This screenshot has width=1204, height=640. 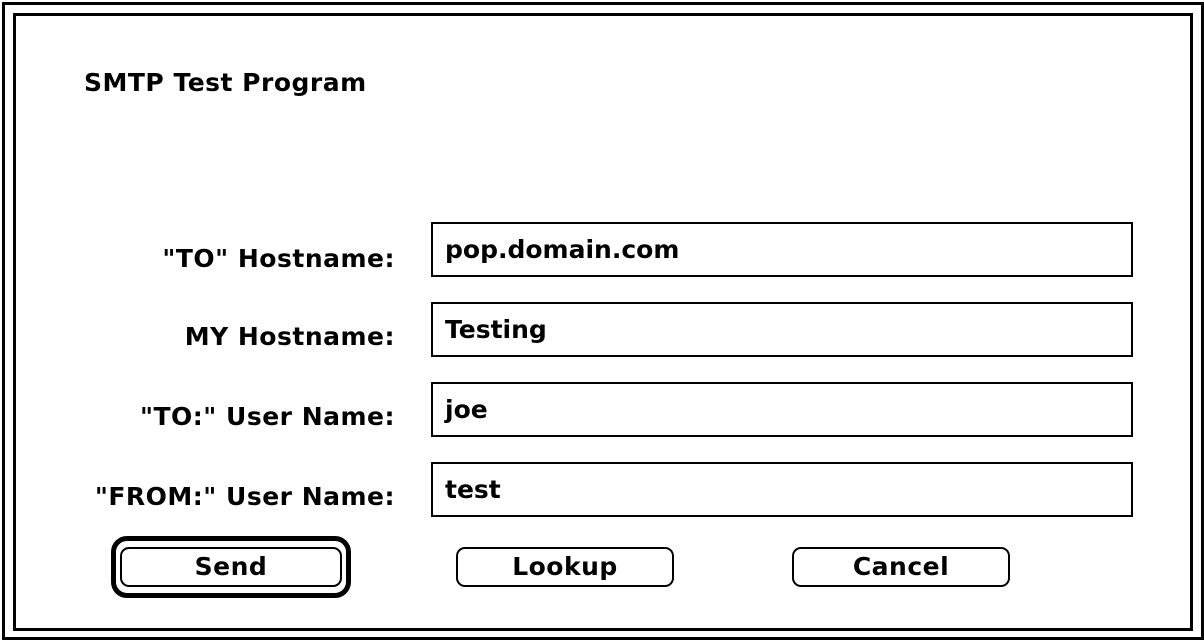 What do you see at coordinates (231, 567) in the screenshot?
I see `send-button: Send` at bounding box center [231, 567].